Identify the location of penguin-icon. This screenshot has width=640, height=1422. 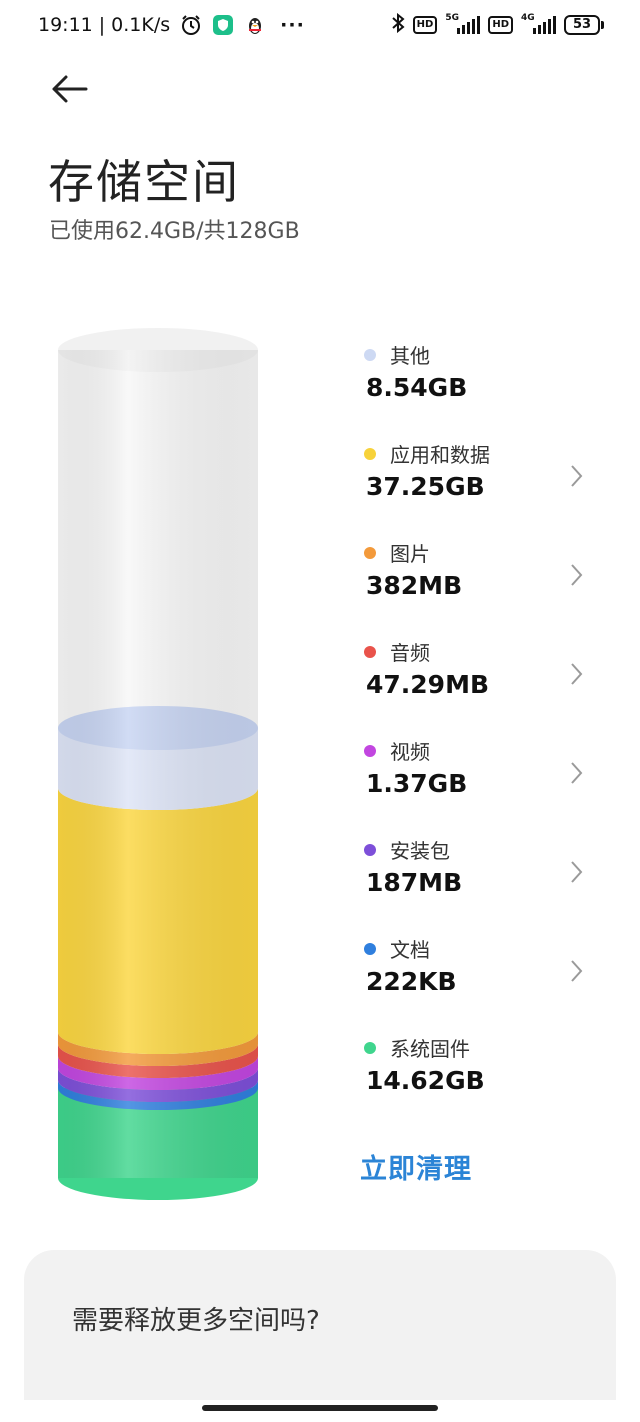
(255, 25).